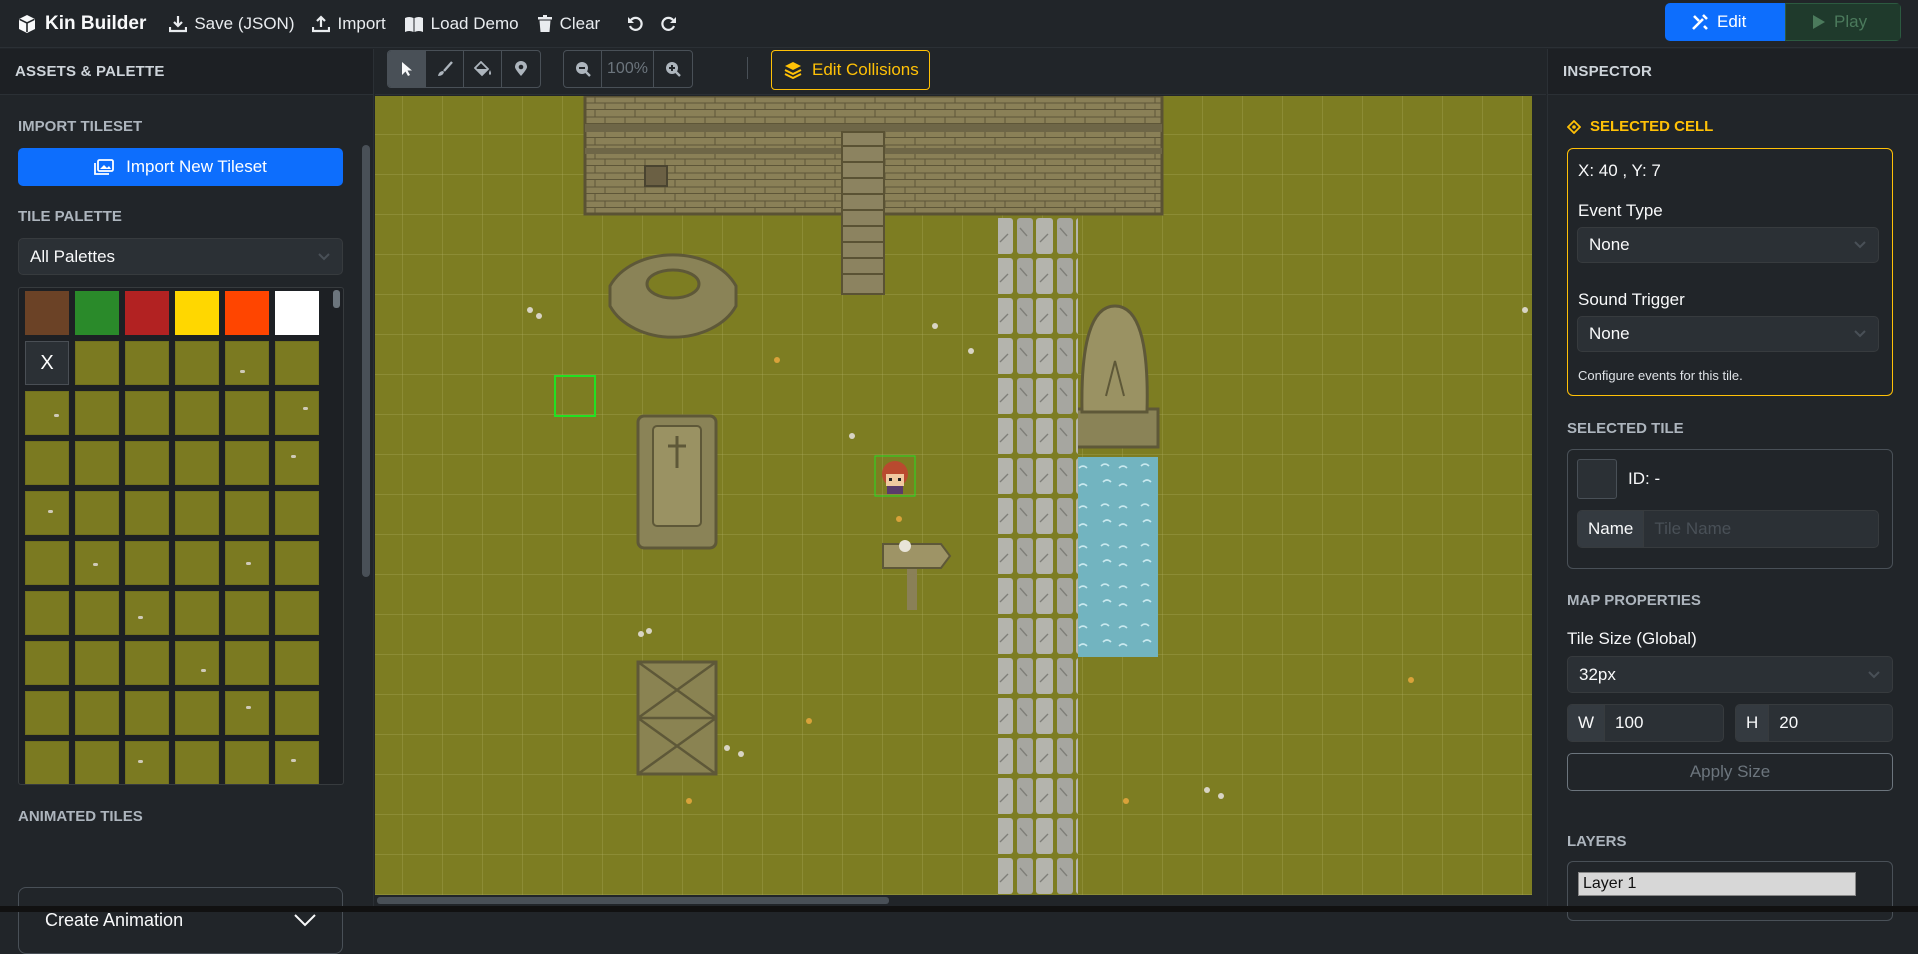  What do you see at coordinates (47, 363) in the screenshot?
I see `erase-tile: X` at bounding box center [47, 363].